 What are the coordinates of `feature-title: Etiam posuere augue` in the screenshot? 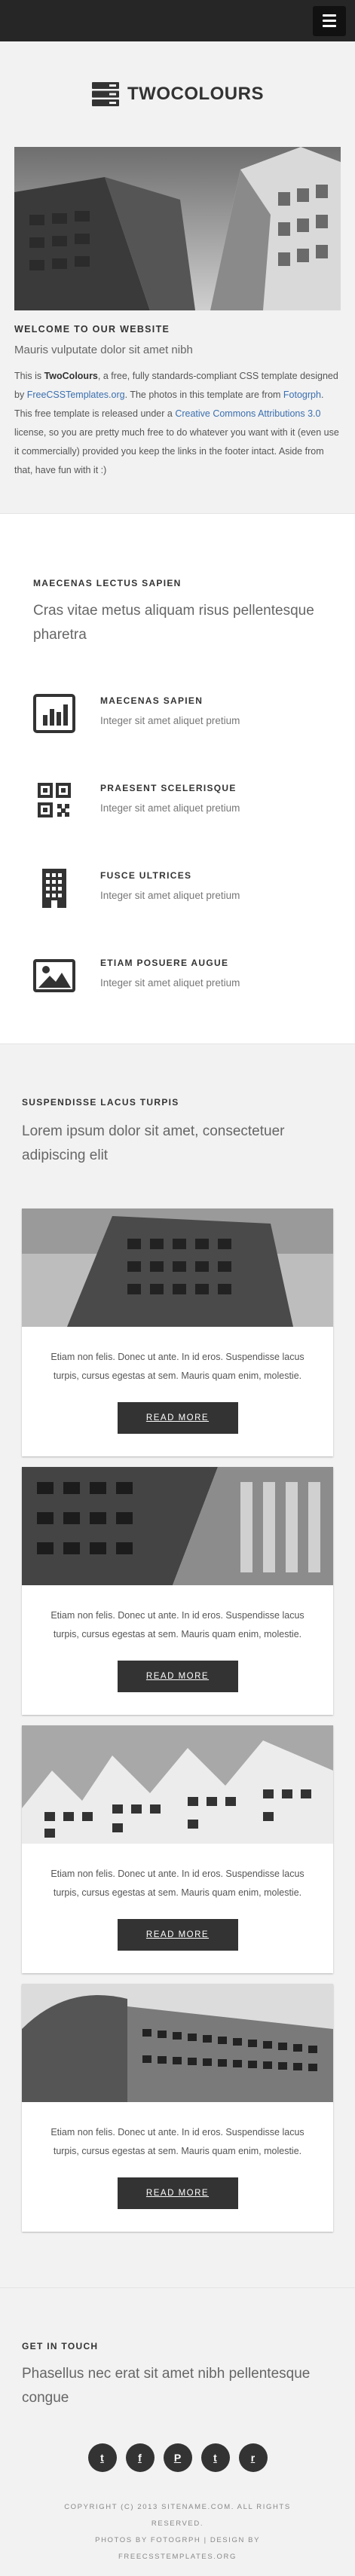 It's located at (164, 963).